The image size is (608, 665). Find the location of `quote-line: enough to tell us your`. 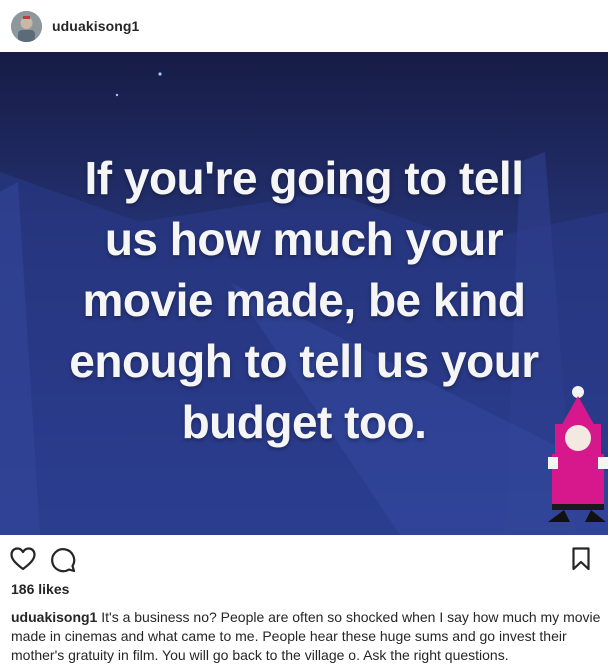

quote-line: enough to tell us your is located at coordinates (304, 361).